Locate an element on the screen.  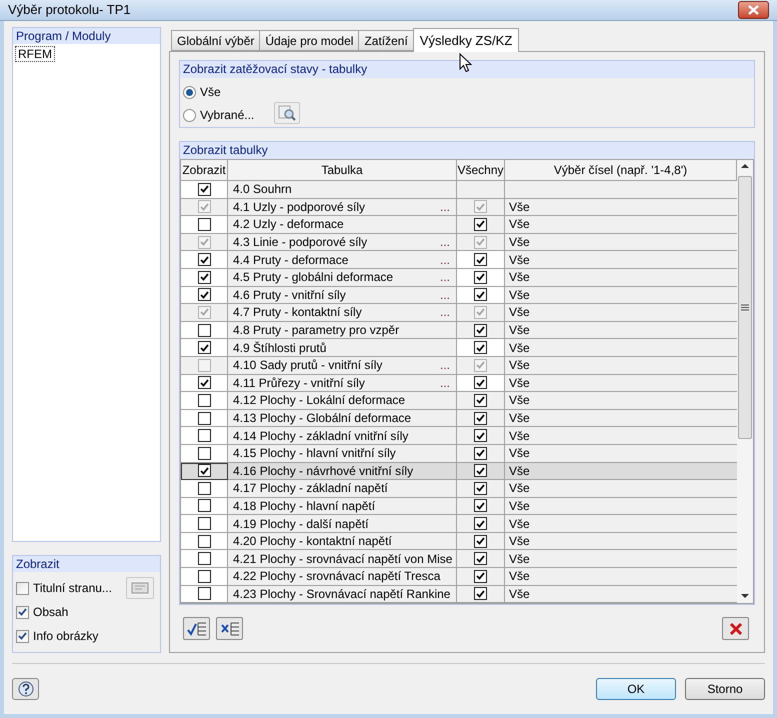
table-cell-text: 4.2 Uzly - deformace is located at coordinates (289, 225).